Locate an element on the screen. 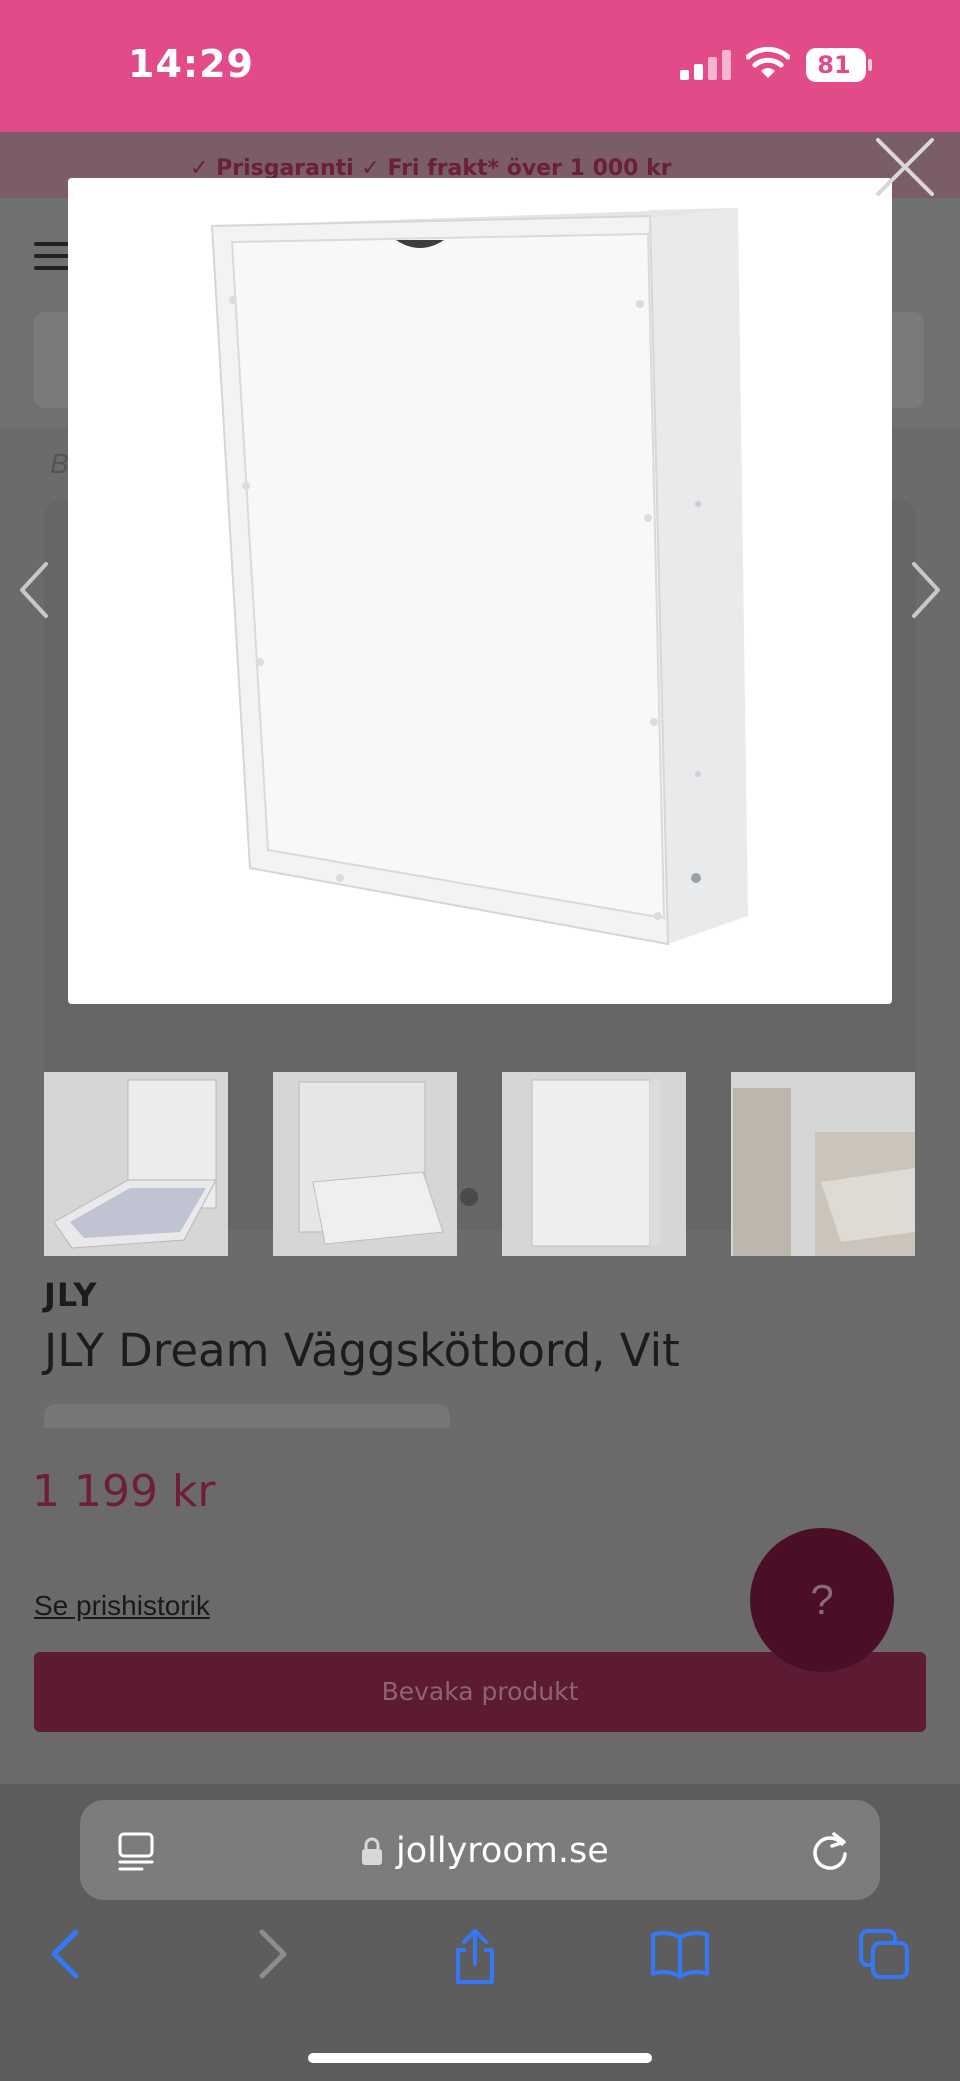 The width and height of the screenshot is (960, 2081). status-time: 14:29 is located at coordinates (191, 64).